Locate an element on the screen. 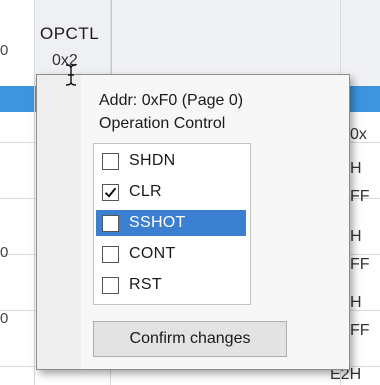 The width and height of the screenshot is (380, 385). option-label: CLR is located at coordinates (145, 191).